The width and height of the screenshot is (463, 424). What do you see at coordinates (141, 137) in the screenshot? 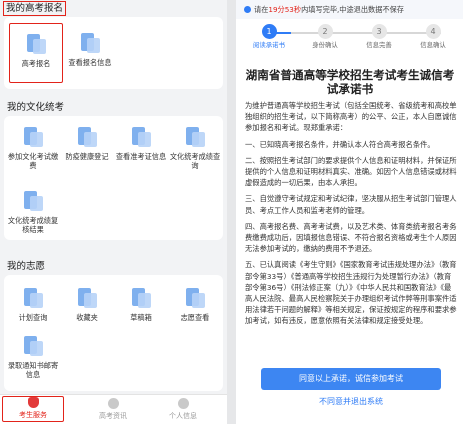
I see `ticket-icon` at bounding box center [141, 137].